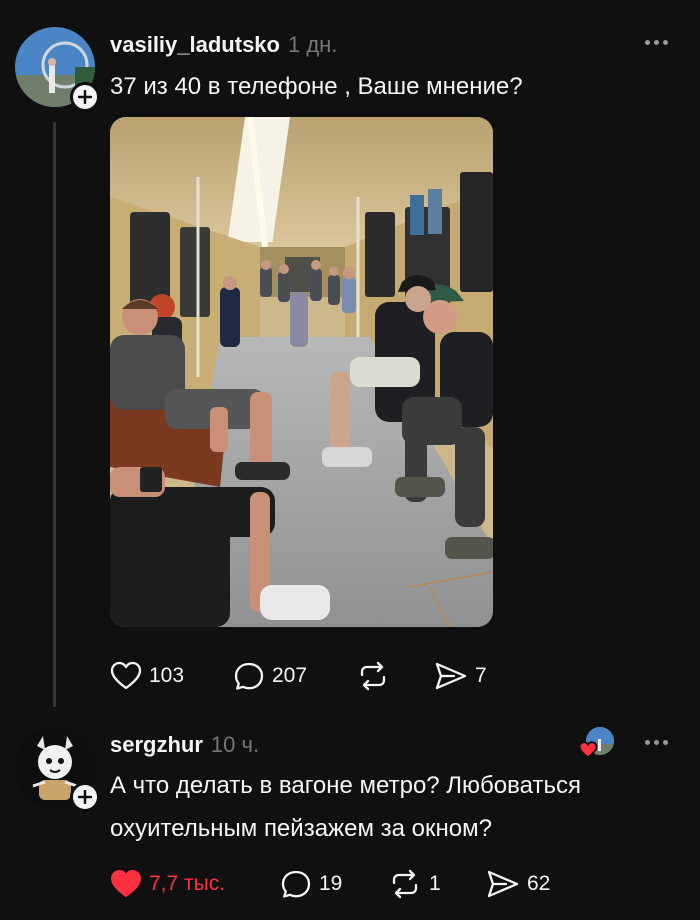 This screenshot has height=920, width=700. Describe the element at coordinates (656, 742) in the screenshot. I see `reply-more-button` at that location.